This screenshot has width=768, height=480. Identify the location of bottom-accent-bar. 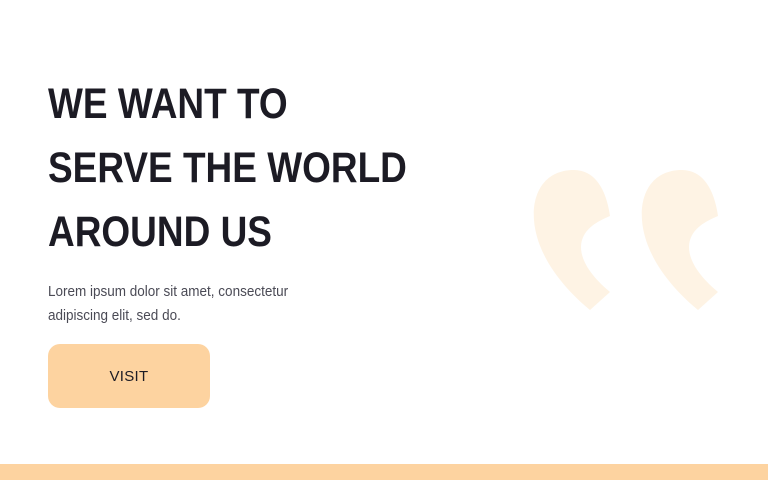
(384, 472).